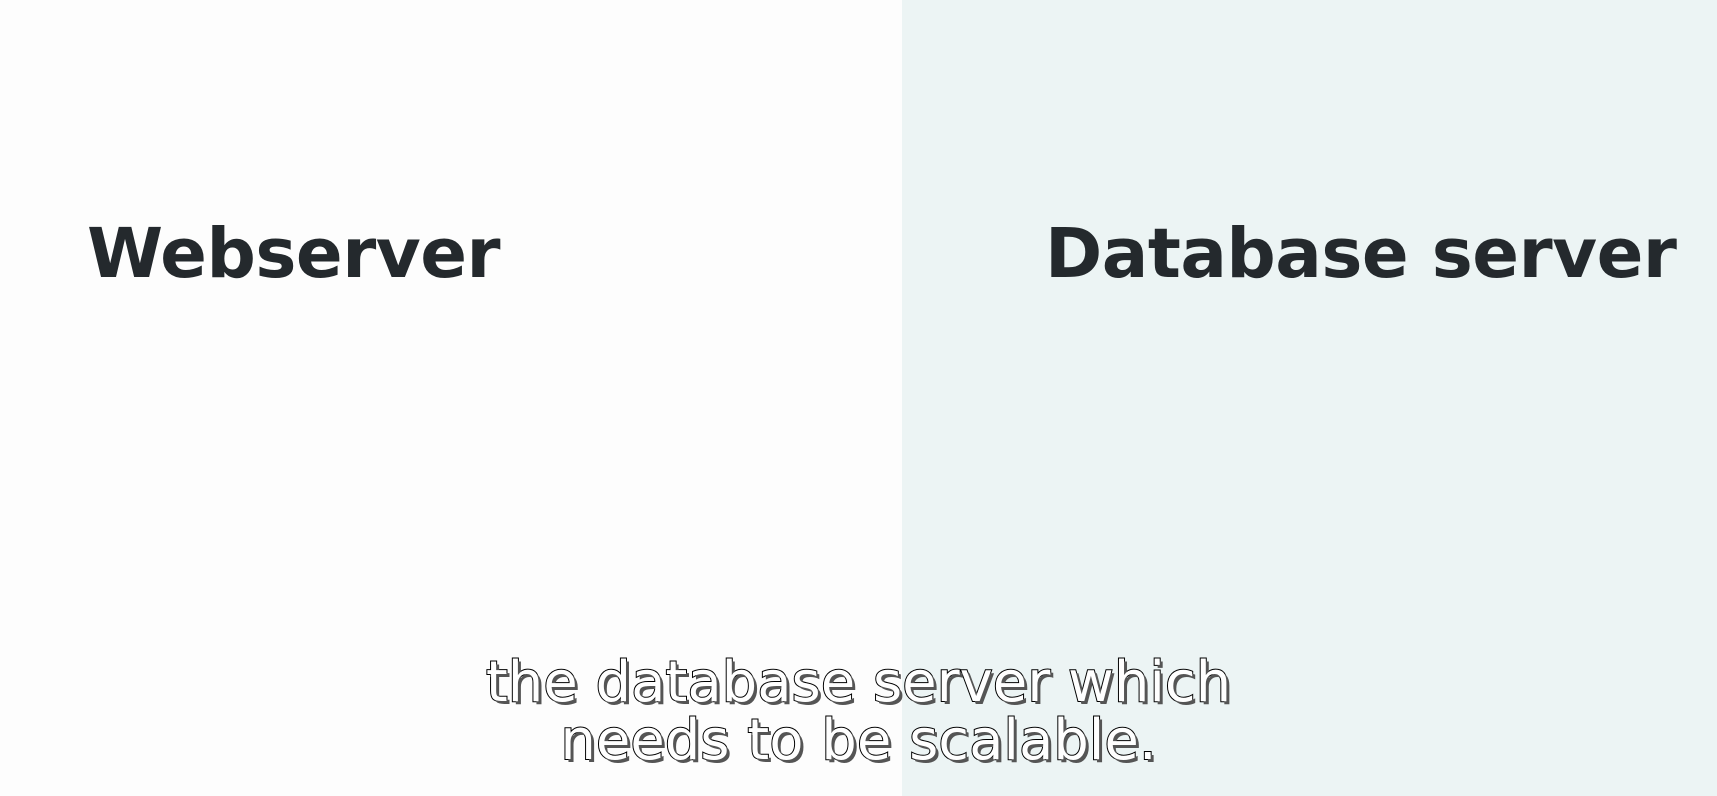  I want to click on subtitle-line-1: the database server which, so click(858, 682).